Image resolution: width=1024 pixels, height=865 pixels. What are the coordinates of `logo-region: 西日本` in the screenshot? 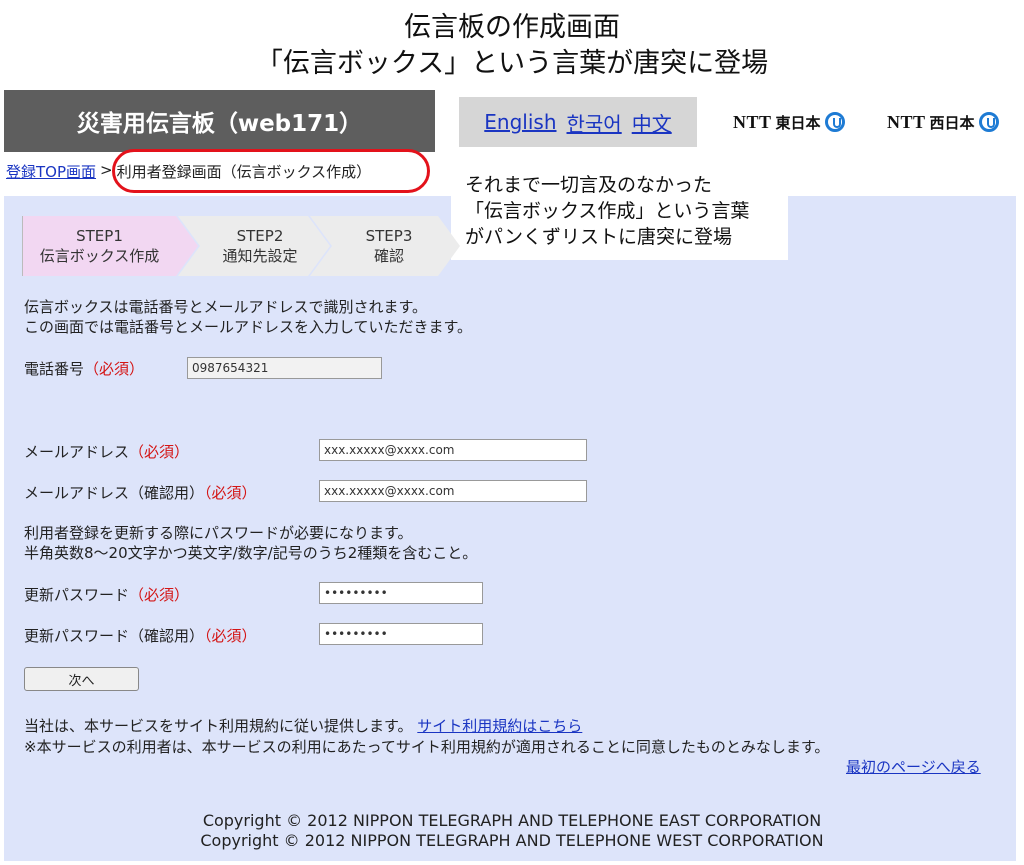 It's located at (952, 122).